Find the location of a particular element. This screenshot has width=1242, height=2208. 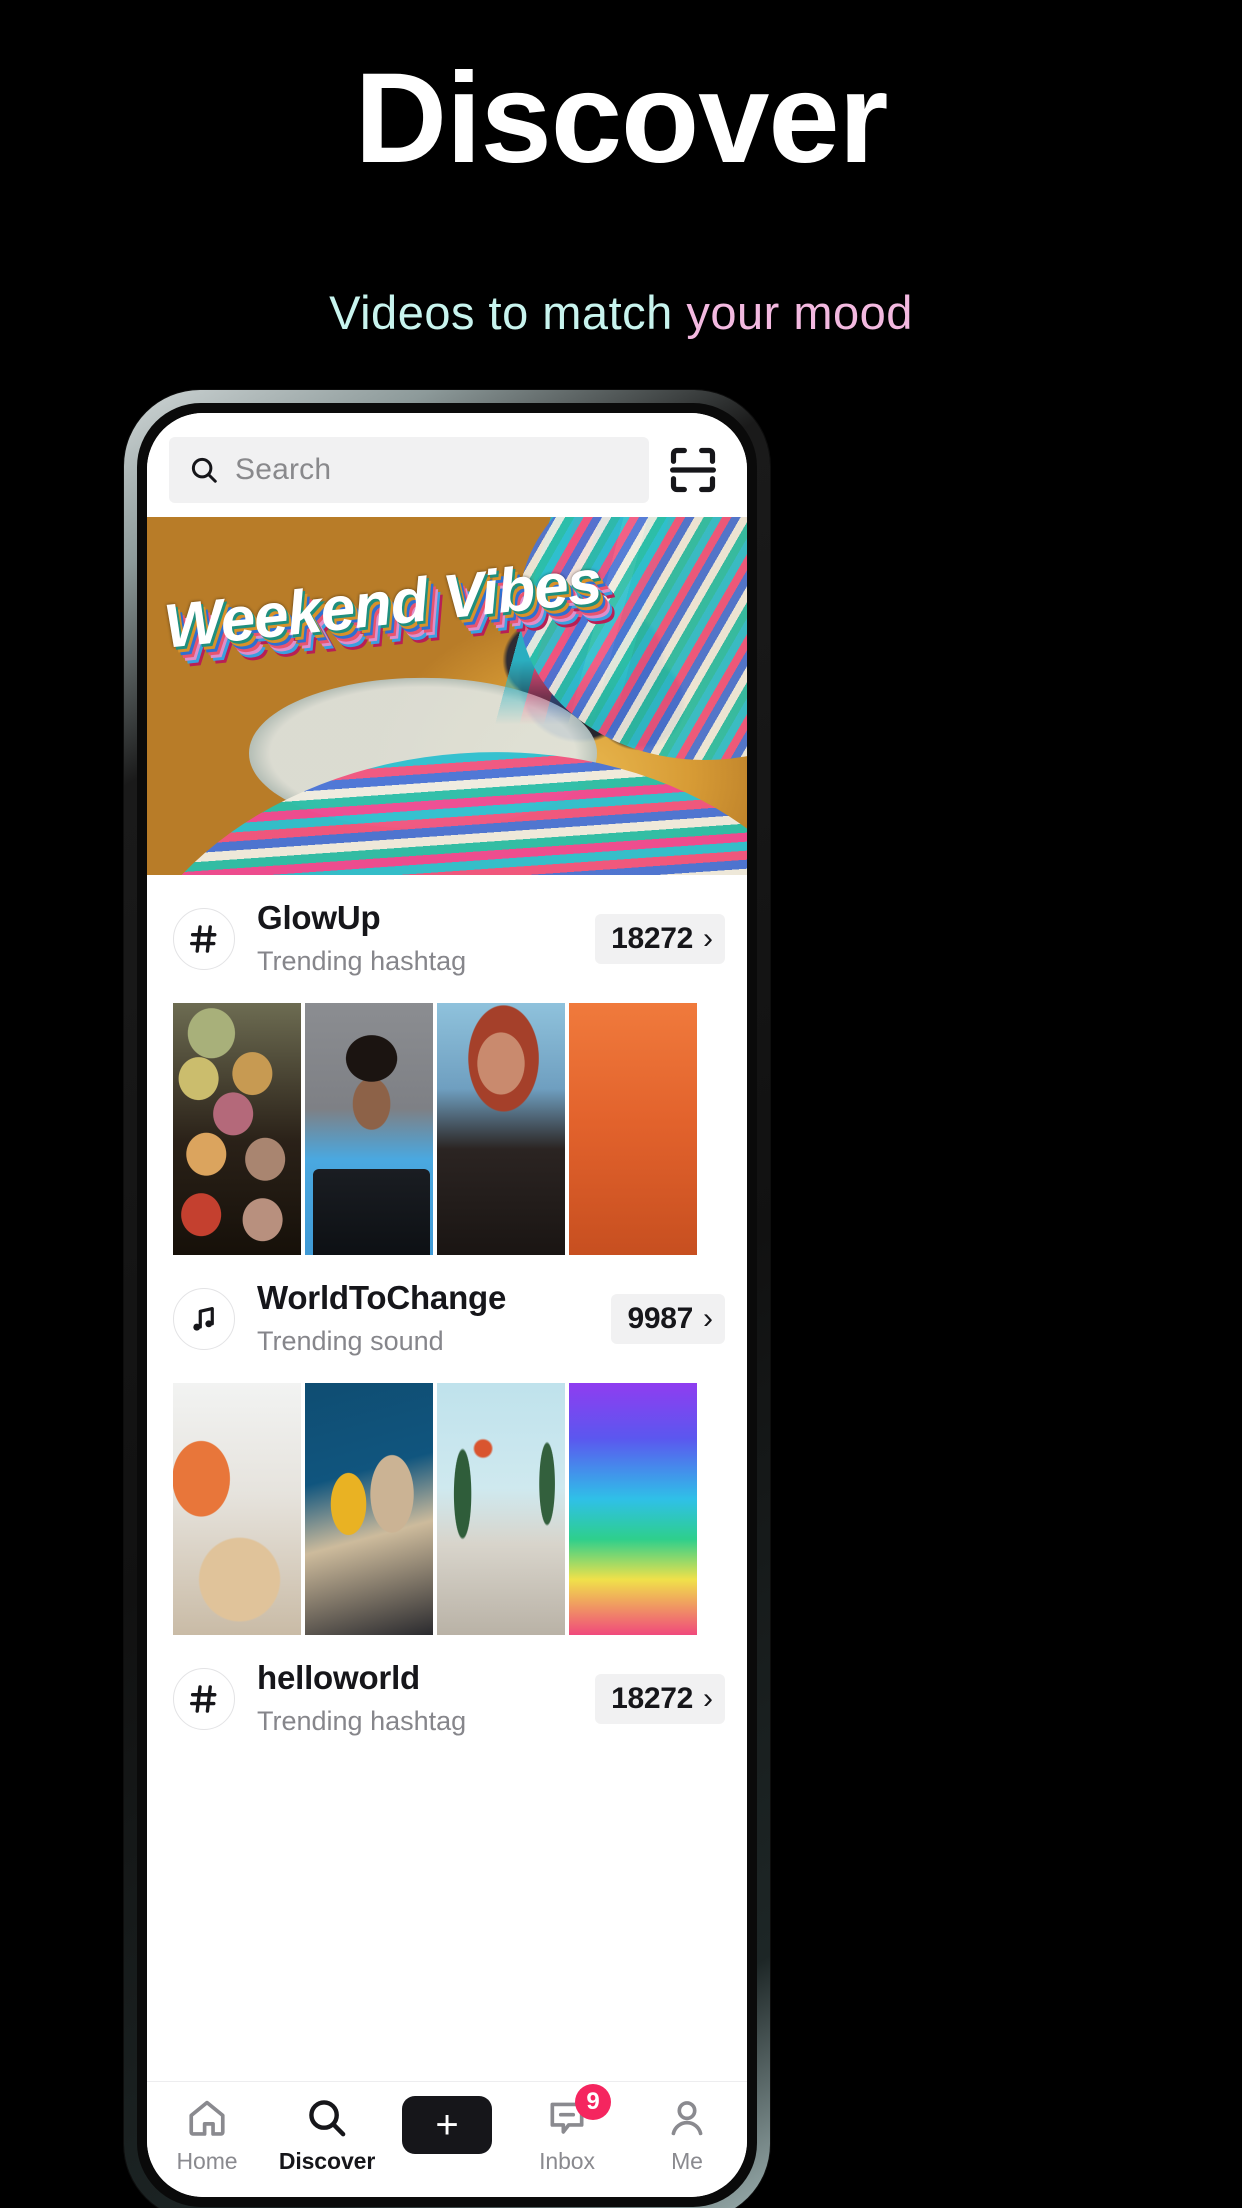

nav-item-create: + is located at coordinates (447, 2125).